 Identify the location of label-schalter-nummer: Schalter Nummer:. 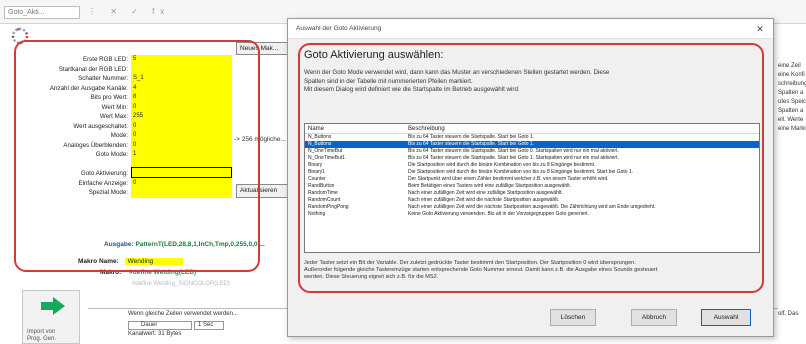
(103, 78).